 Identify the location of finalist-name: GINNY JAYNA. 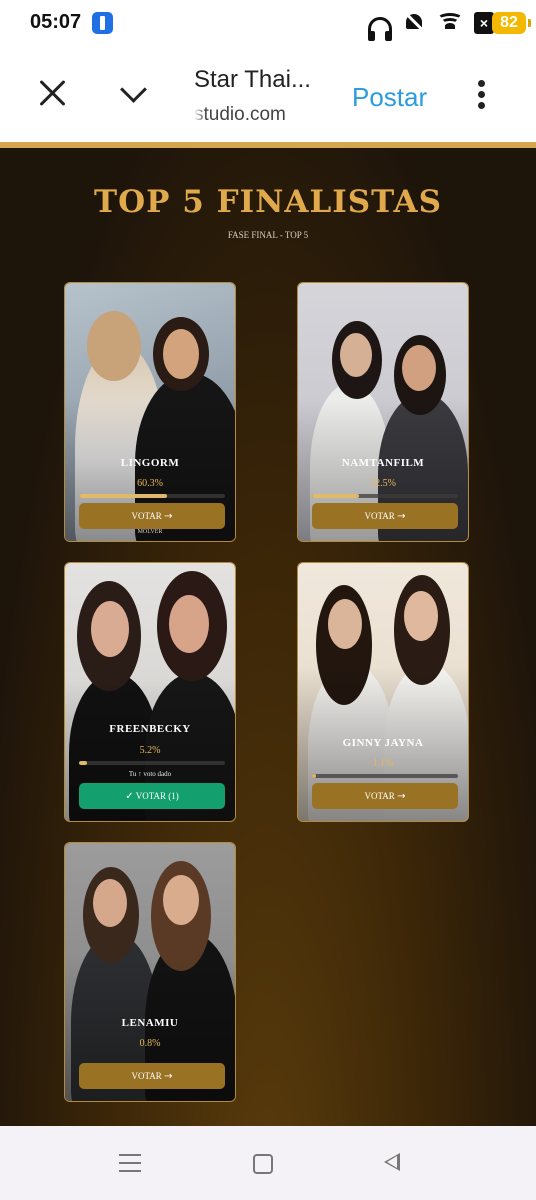
(383, 743).